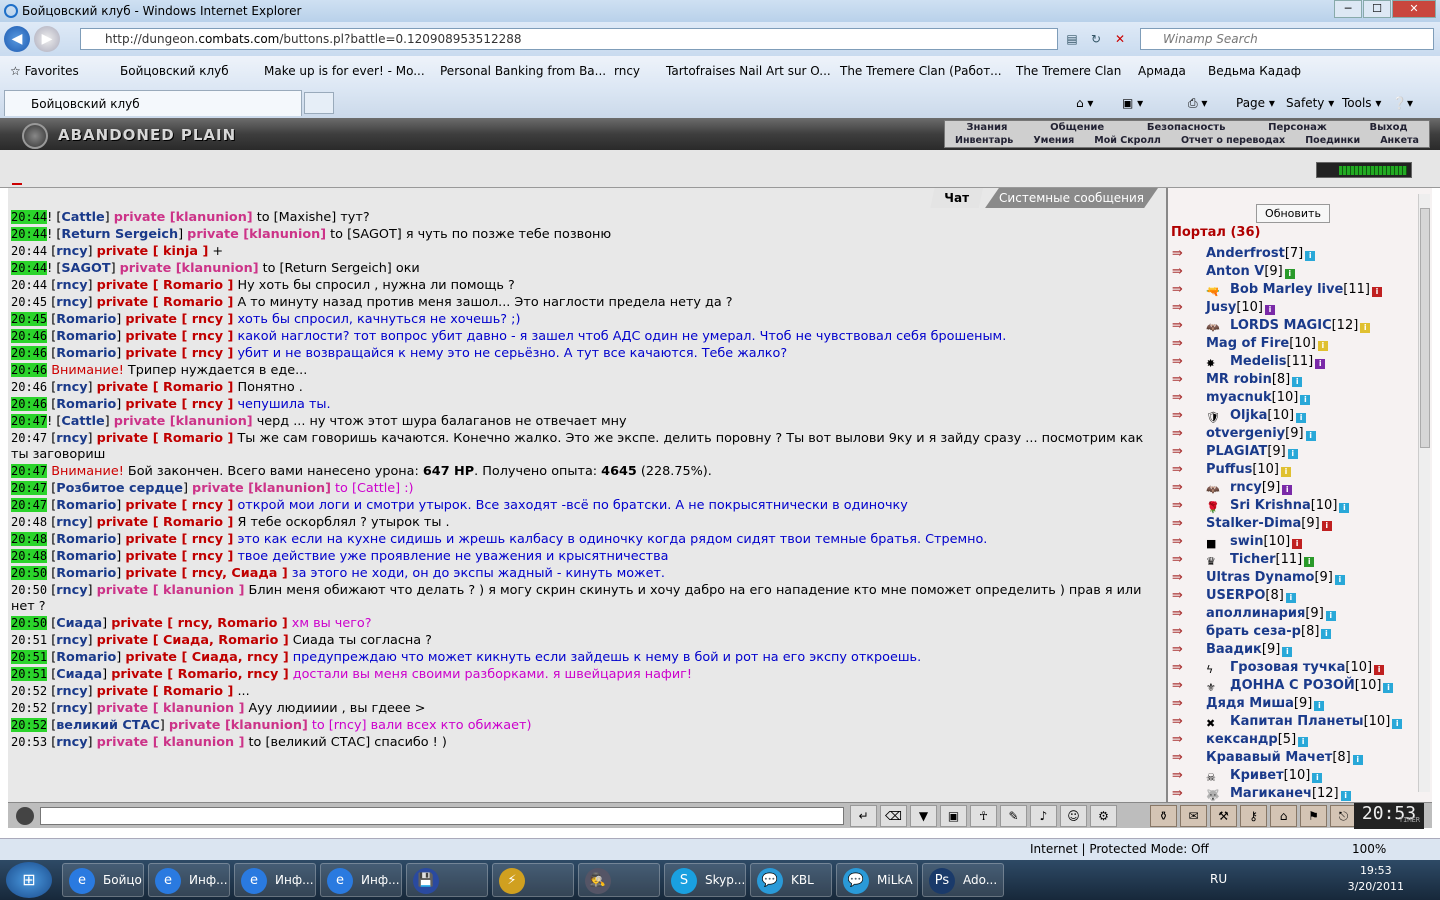 The width and height of the screenshot is (1440, 900). What do you see at coordinates (1425, 328) in the screenshot?
I see `scrollbar-thumb` at bounding box center [1425, 328].